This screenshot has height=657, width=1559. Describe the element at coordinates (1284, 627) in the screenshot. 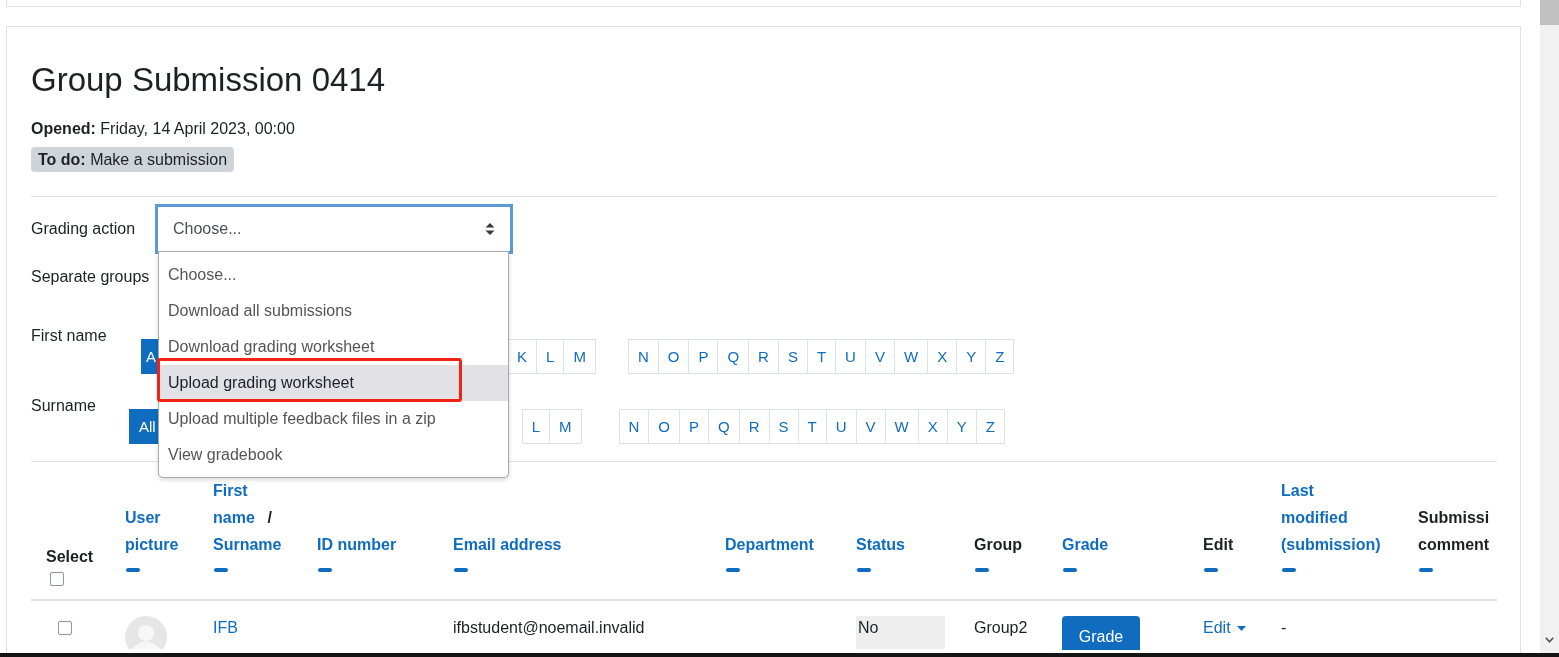

I see `table-cell: -` at that location.